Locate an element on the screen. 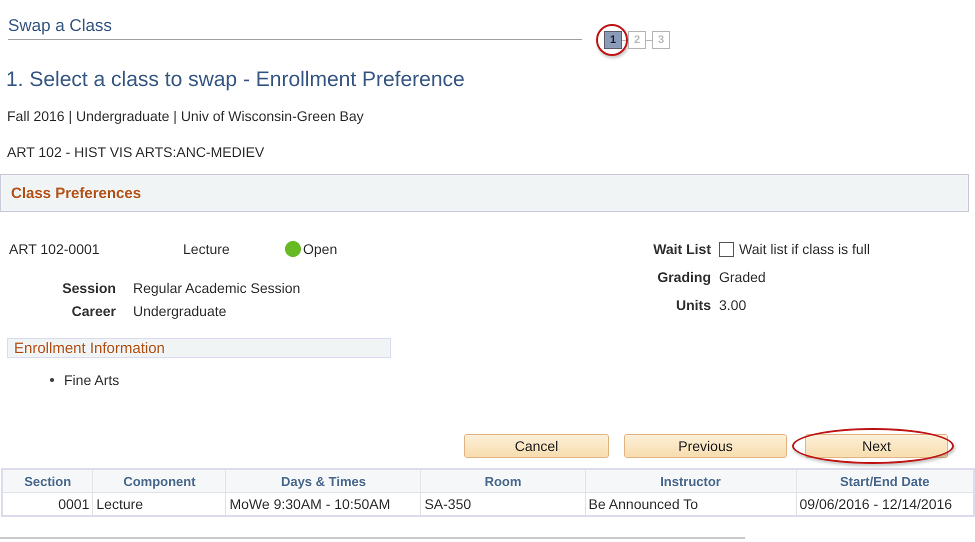  column-header: Start/End Date is located at coordinates (885, 480).